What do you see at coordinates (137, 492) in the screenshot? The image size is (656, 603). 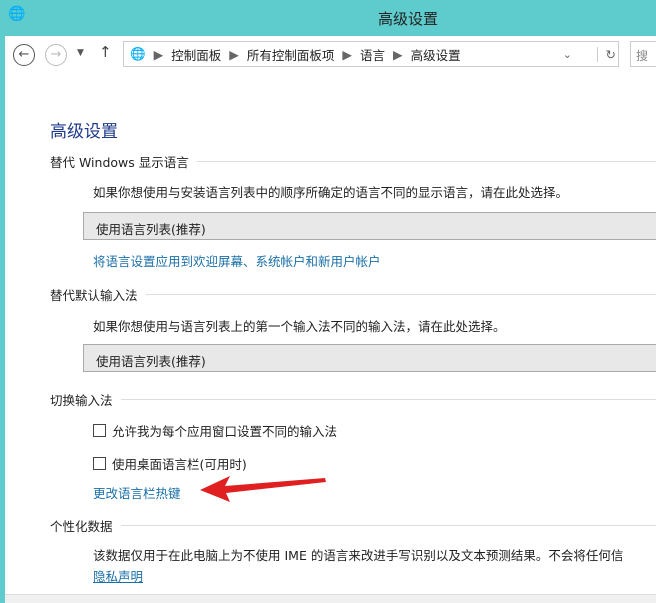 I see `change-hotkeys-link: 更改语言栏热键` at bounding box center [137, 492].